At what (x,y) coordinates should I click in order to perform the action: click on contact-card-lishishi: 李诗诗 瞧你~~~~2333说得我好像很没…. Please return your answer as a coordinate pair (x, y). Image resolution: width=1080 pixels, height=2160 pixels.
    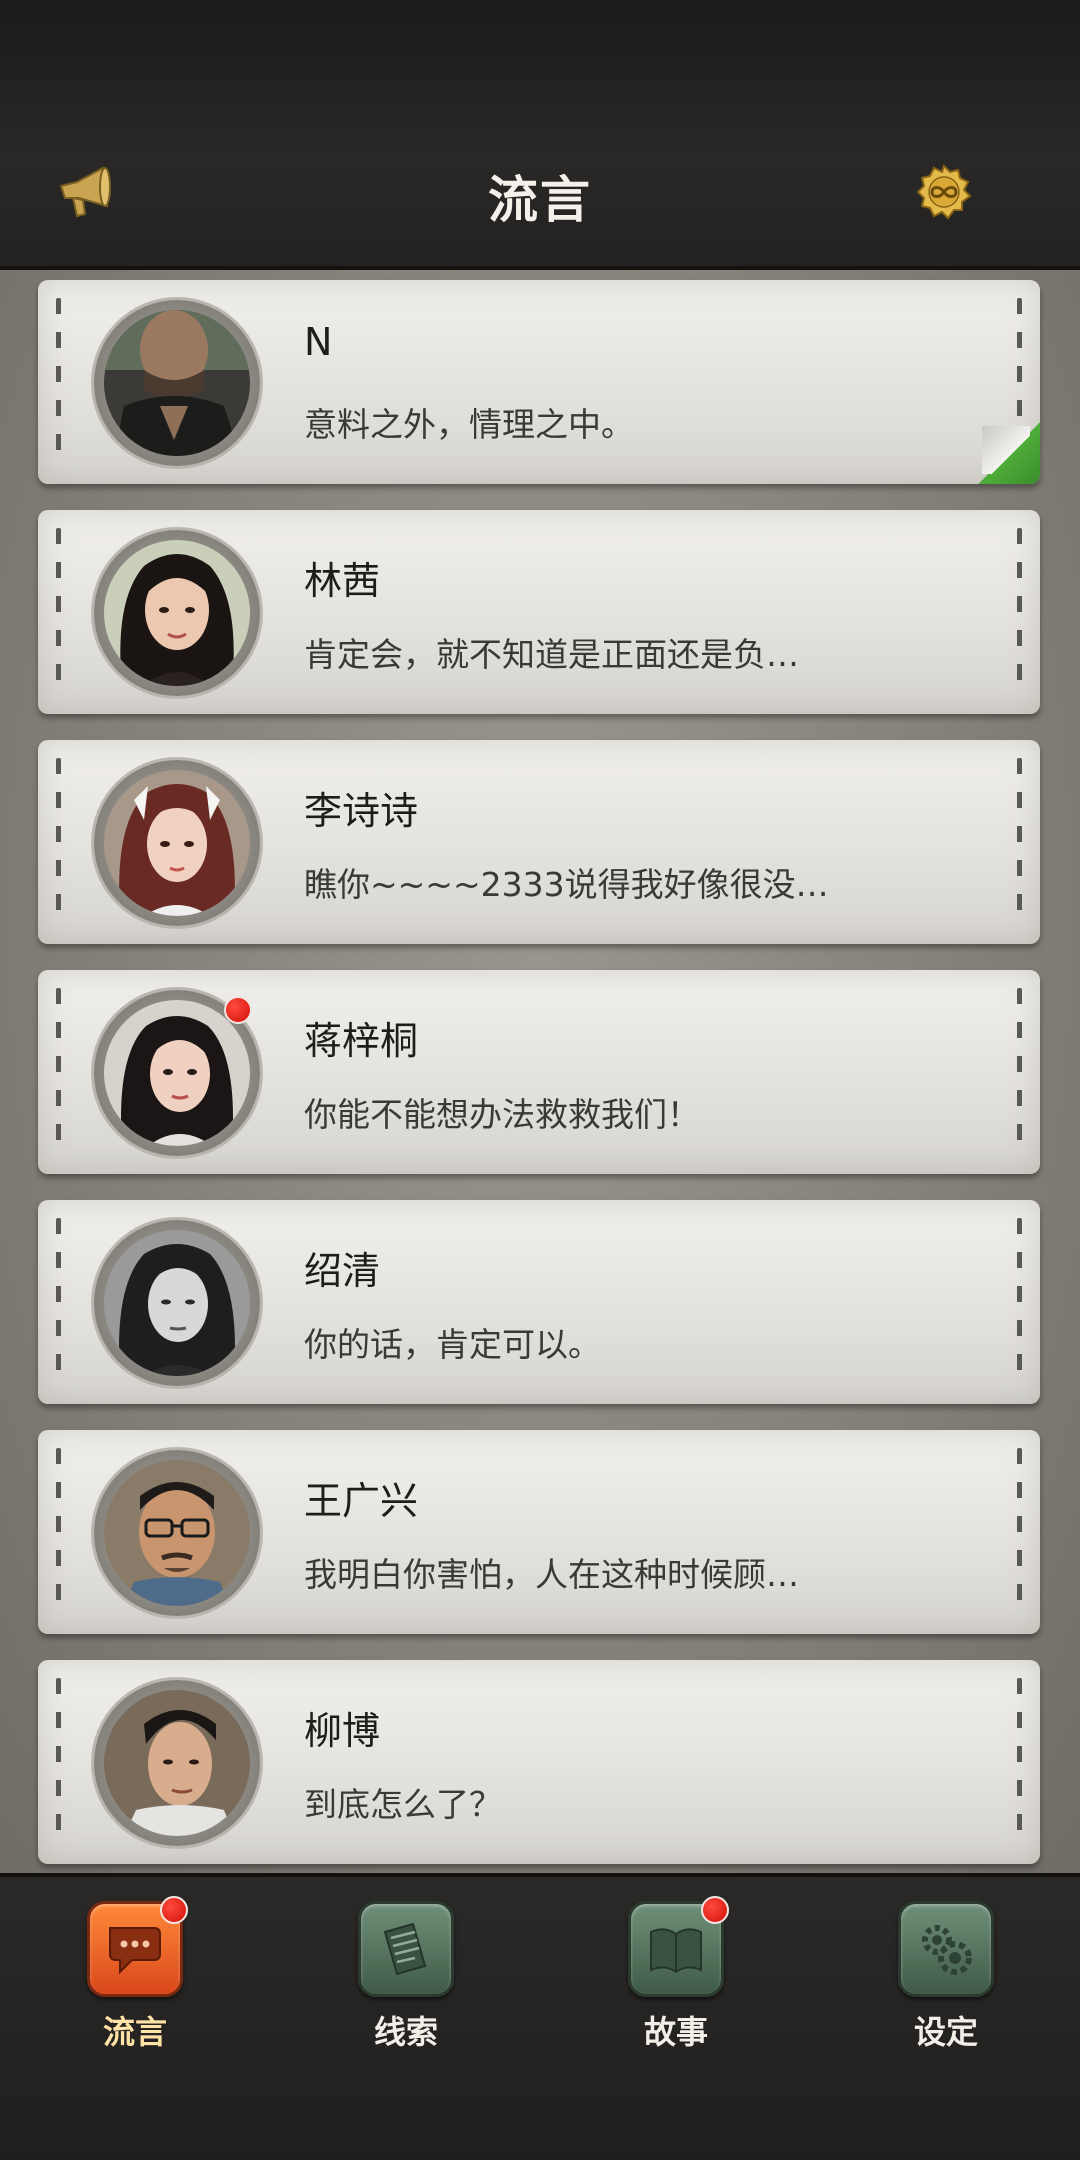
    Looking at the image, I should click on (539, 842).